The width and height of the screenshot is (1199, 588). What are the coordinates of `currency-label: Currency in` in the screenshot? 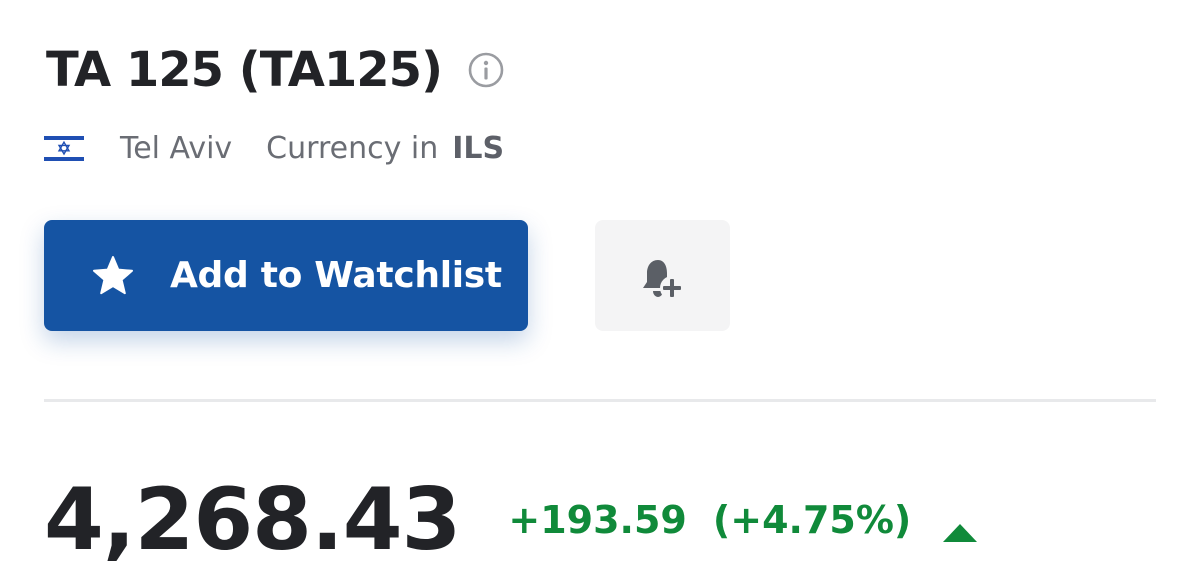 It's located at (352, 148).